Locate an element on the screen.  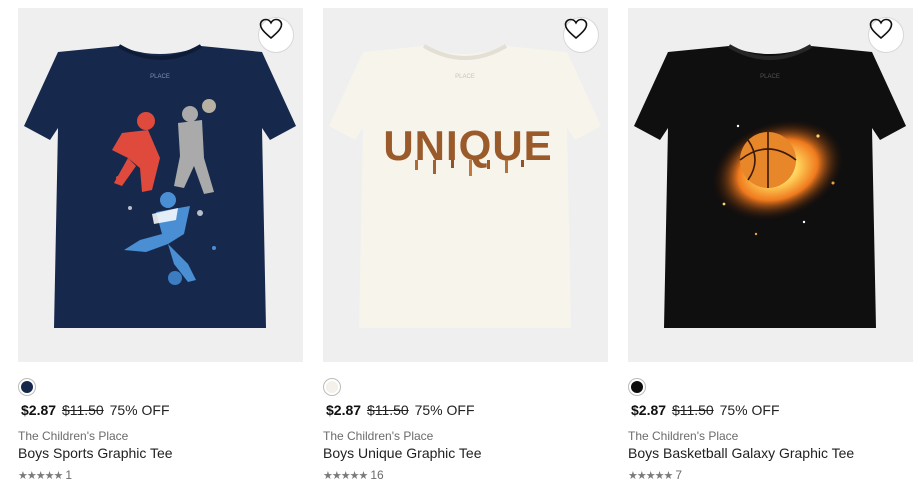
product-rating: ★★★★★ 16 is located at coordinates (353, 475).